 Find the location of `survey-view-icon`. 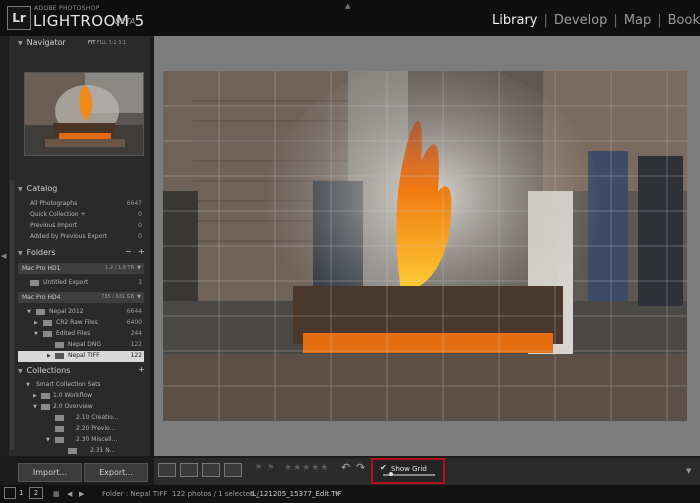

survey-view-icon is located at coordinates (233, 470).